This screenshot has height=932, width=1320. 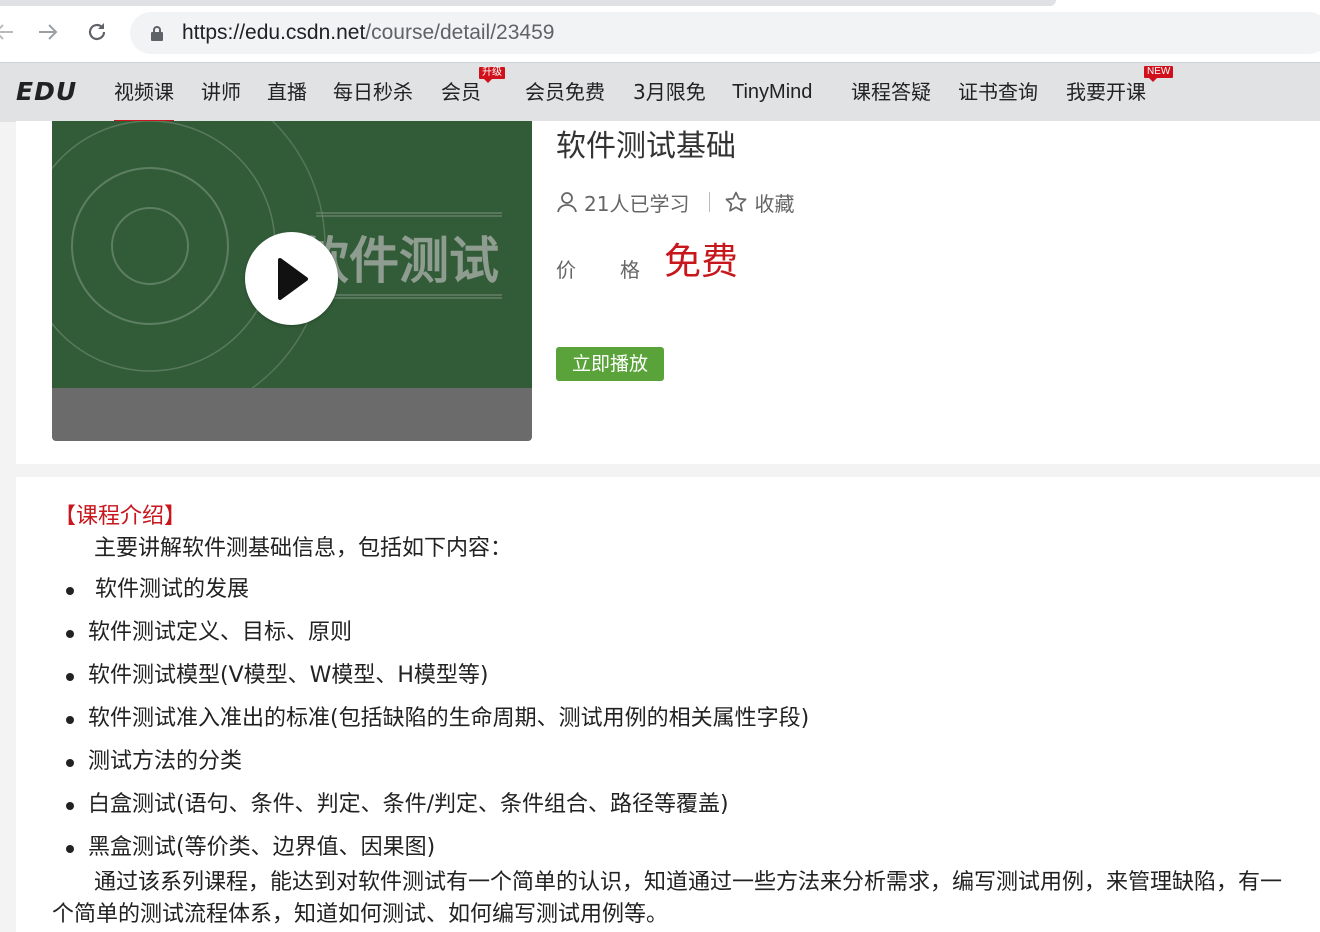 I want to click on url-path: /course/detail/23459, so click(x=460, y=32).